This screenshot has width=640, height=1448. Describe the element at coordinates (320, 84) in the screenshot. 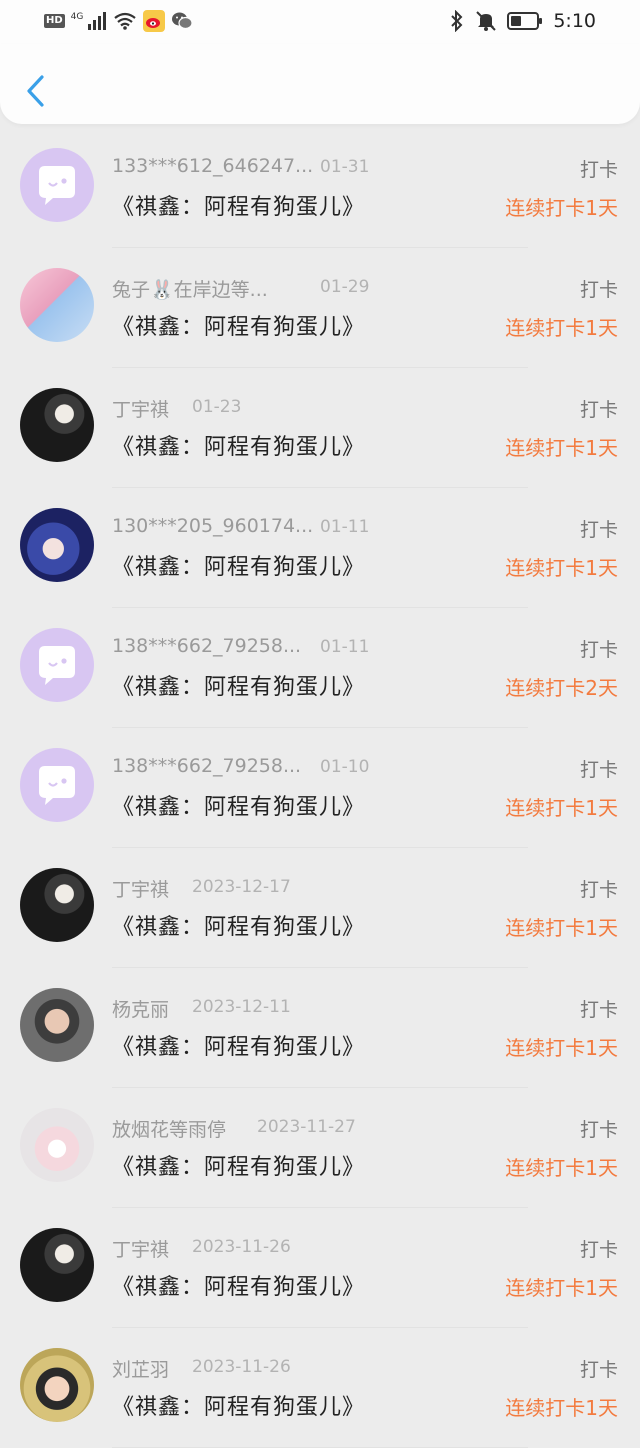

I see `nav-header` at that location.